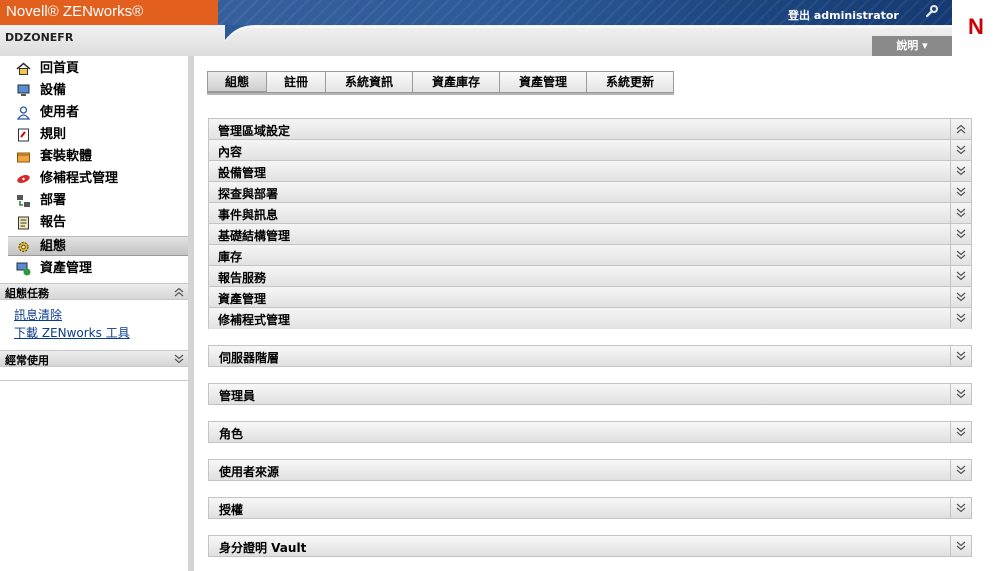 The height and width of the screenshot is (571, 999). What do you see at coordinates (590, 546) in the screenshot?
I see `section-credential-vault: 身分證明 Vault` at bounding box center [590, 546].